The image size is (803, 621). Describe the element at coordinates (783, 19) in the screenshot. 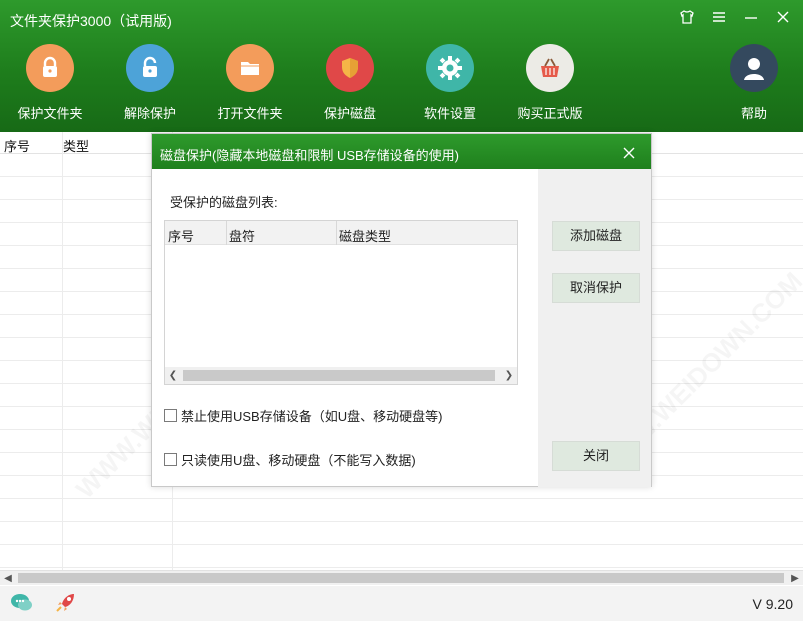

I see `close-icon` at that location.